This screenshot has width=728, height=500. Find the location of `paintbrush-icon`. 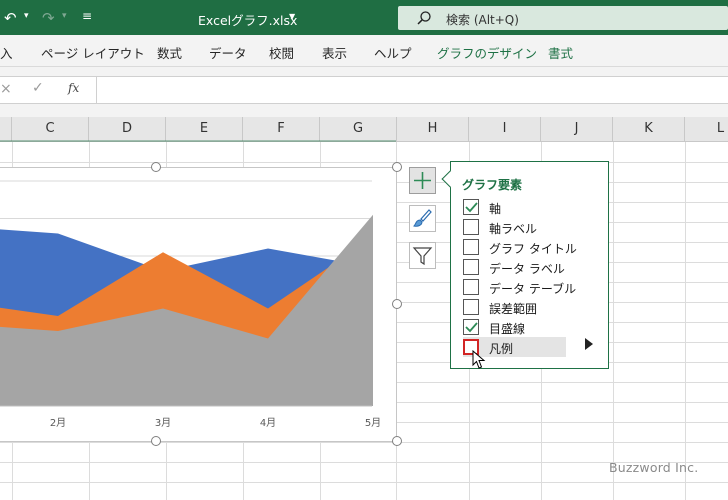

paintbrush-icon is located at coordinates (422, 218).